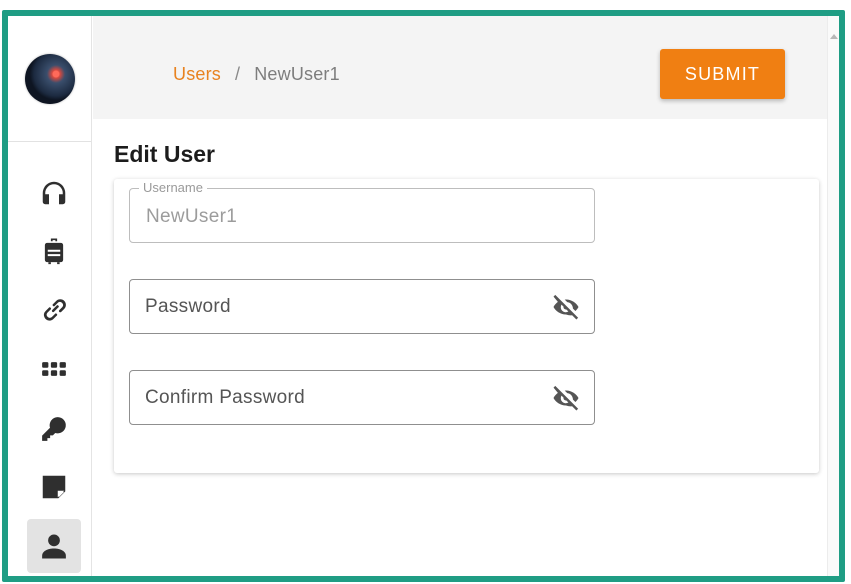  What do you see at coordinates (197, 74) in the screenshot?
I see `breadcrumb-users-link: Users` at bounding box center [197, 74].